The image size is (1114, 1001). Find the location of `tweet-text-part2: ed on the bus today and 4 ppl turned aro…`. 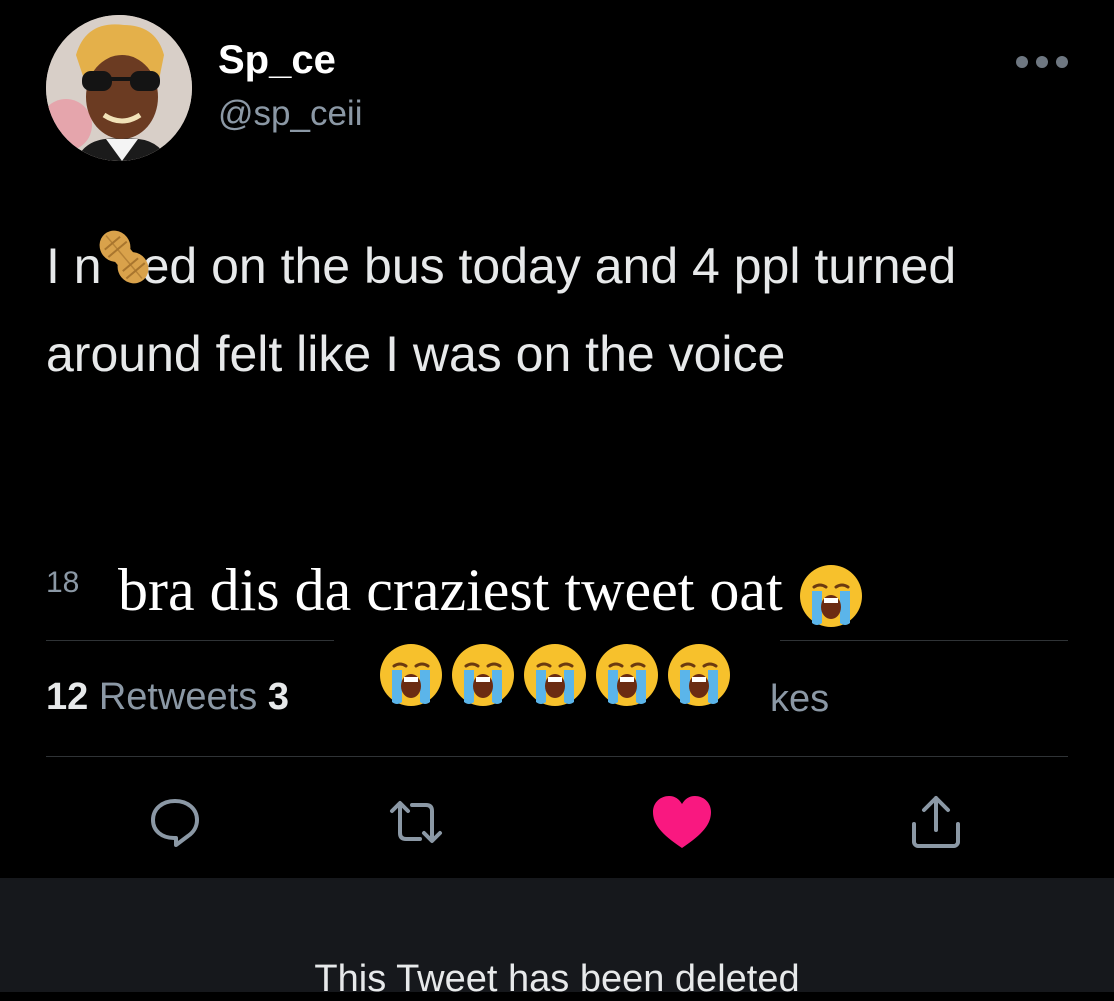

tweet-text-part2: ed on the bus today and 4 ppl turned aro… is located at coordinates (501, 310).